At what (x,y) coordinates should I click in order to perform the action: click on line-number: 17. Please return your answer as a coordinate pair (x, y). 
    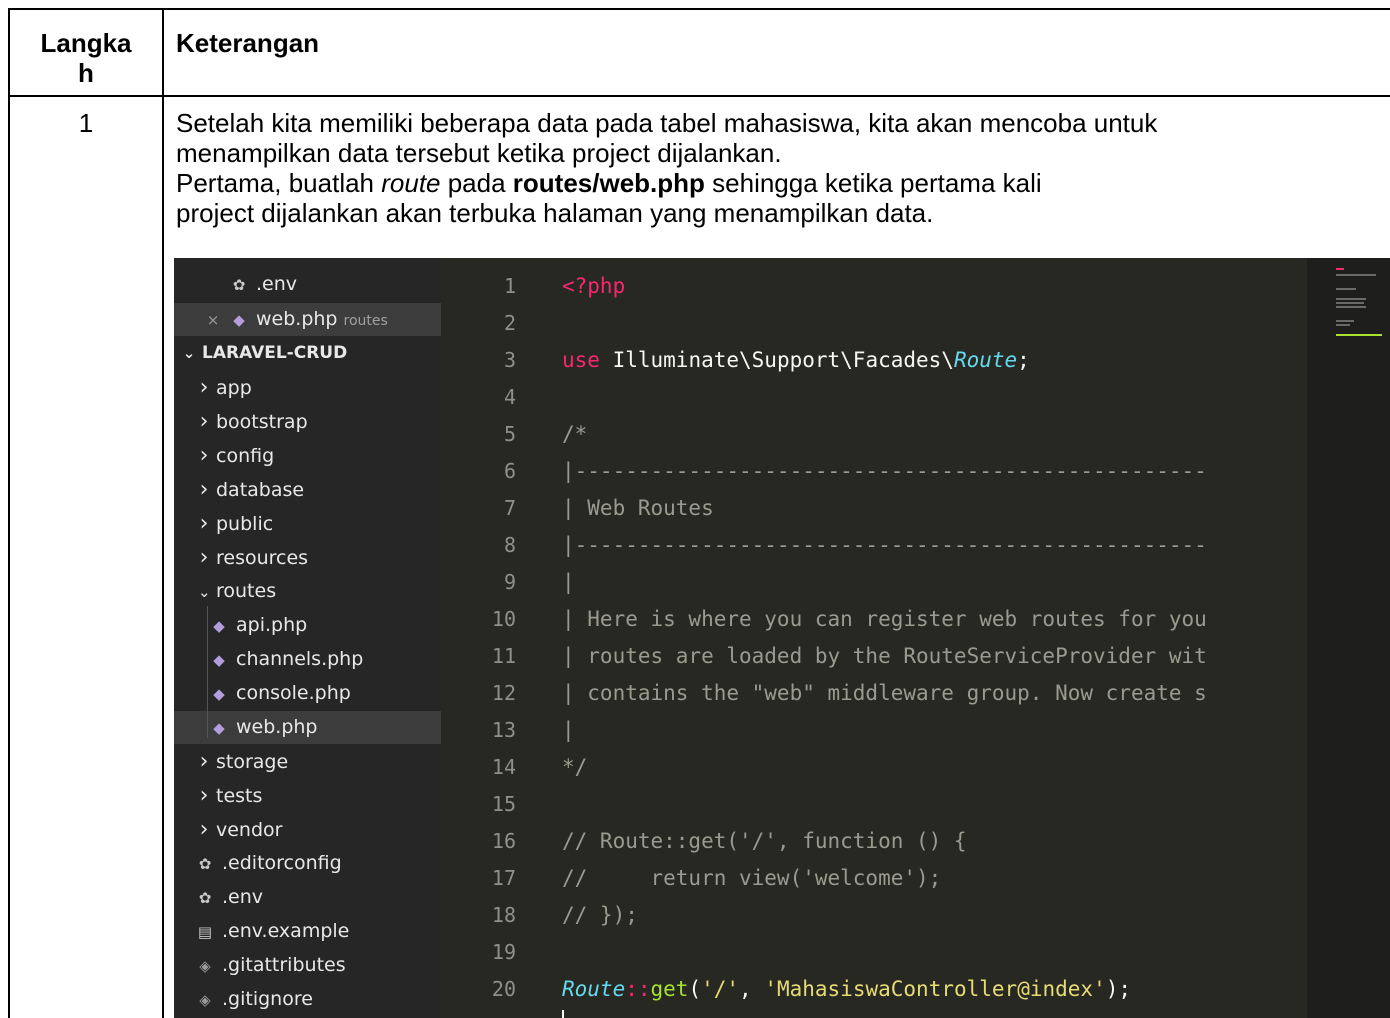
    Looking at the image, I should click on (503, 878).